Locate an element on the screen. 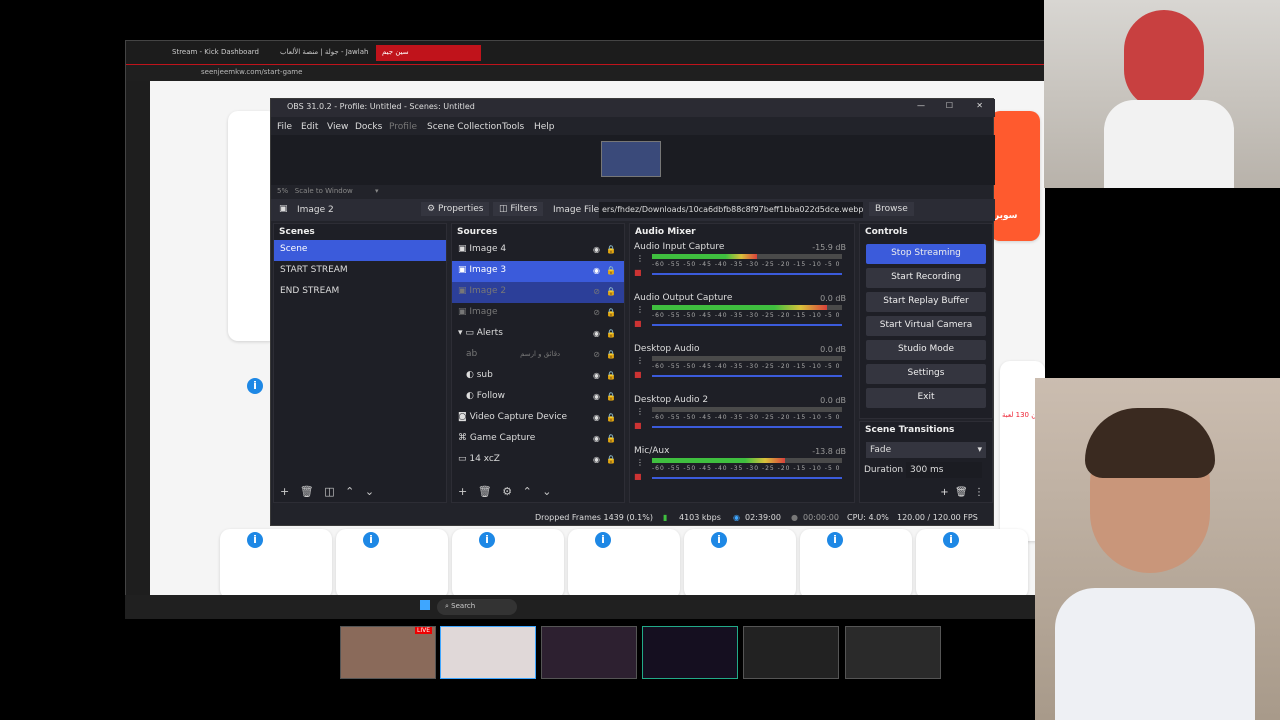  duration-field: 300 ms is located at coordinates (944, 470).